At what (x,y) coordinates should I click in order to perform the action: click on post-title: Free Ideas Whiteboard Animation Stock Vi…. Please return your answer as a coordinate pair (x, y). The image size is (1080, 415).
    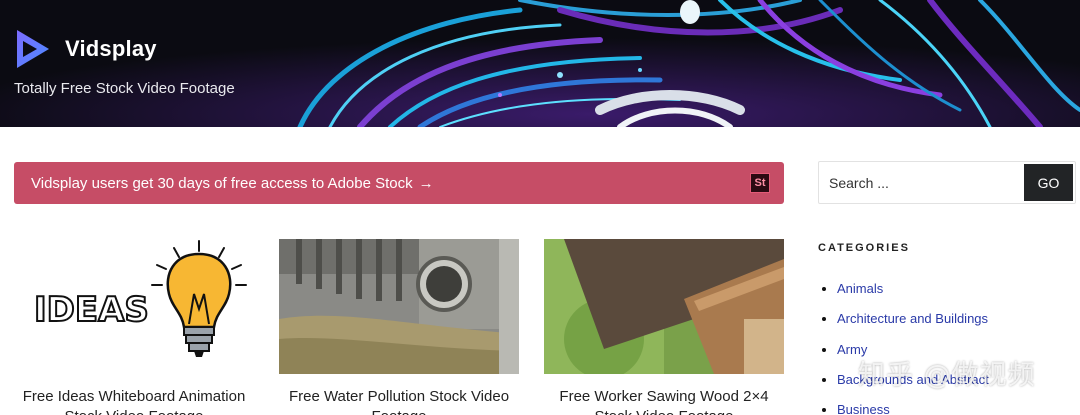
    Looking at the image, I should click on (134, 401).